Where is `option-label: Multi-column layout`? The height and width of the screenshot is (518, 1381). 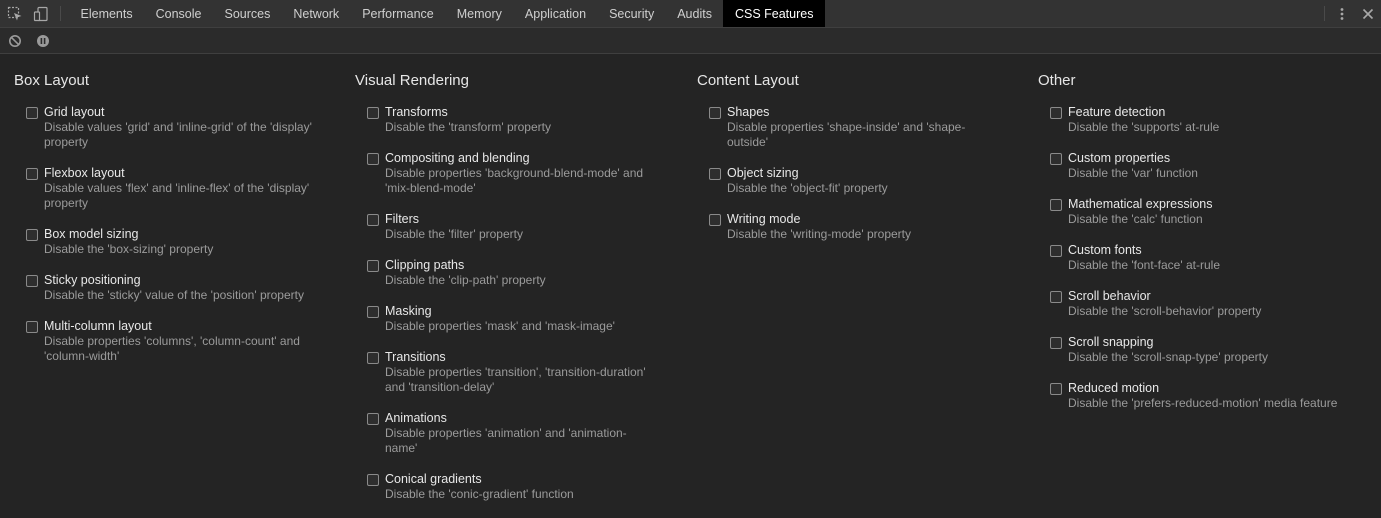 option-label: Multi-column layout is located at coordinates (179, 326).